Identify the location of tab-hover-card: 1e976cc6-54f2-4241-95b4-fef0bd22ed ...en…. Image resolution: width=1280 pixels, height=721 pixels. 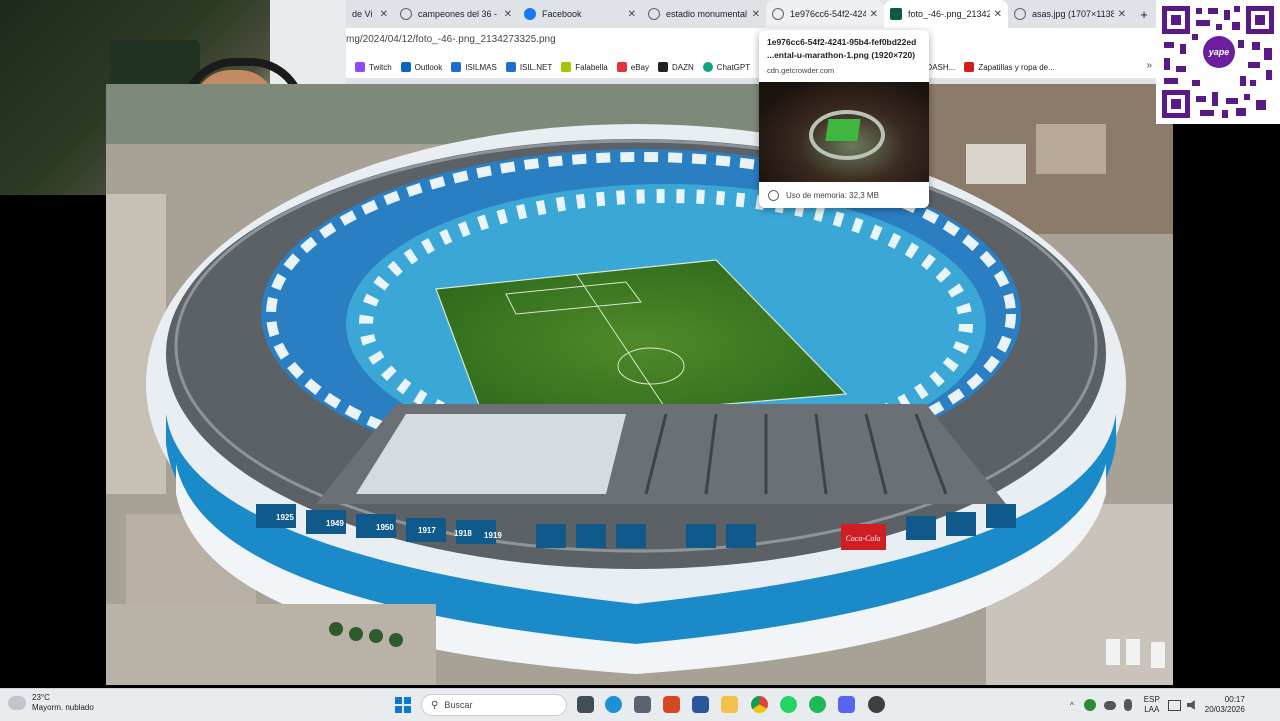
(844, 119).